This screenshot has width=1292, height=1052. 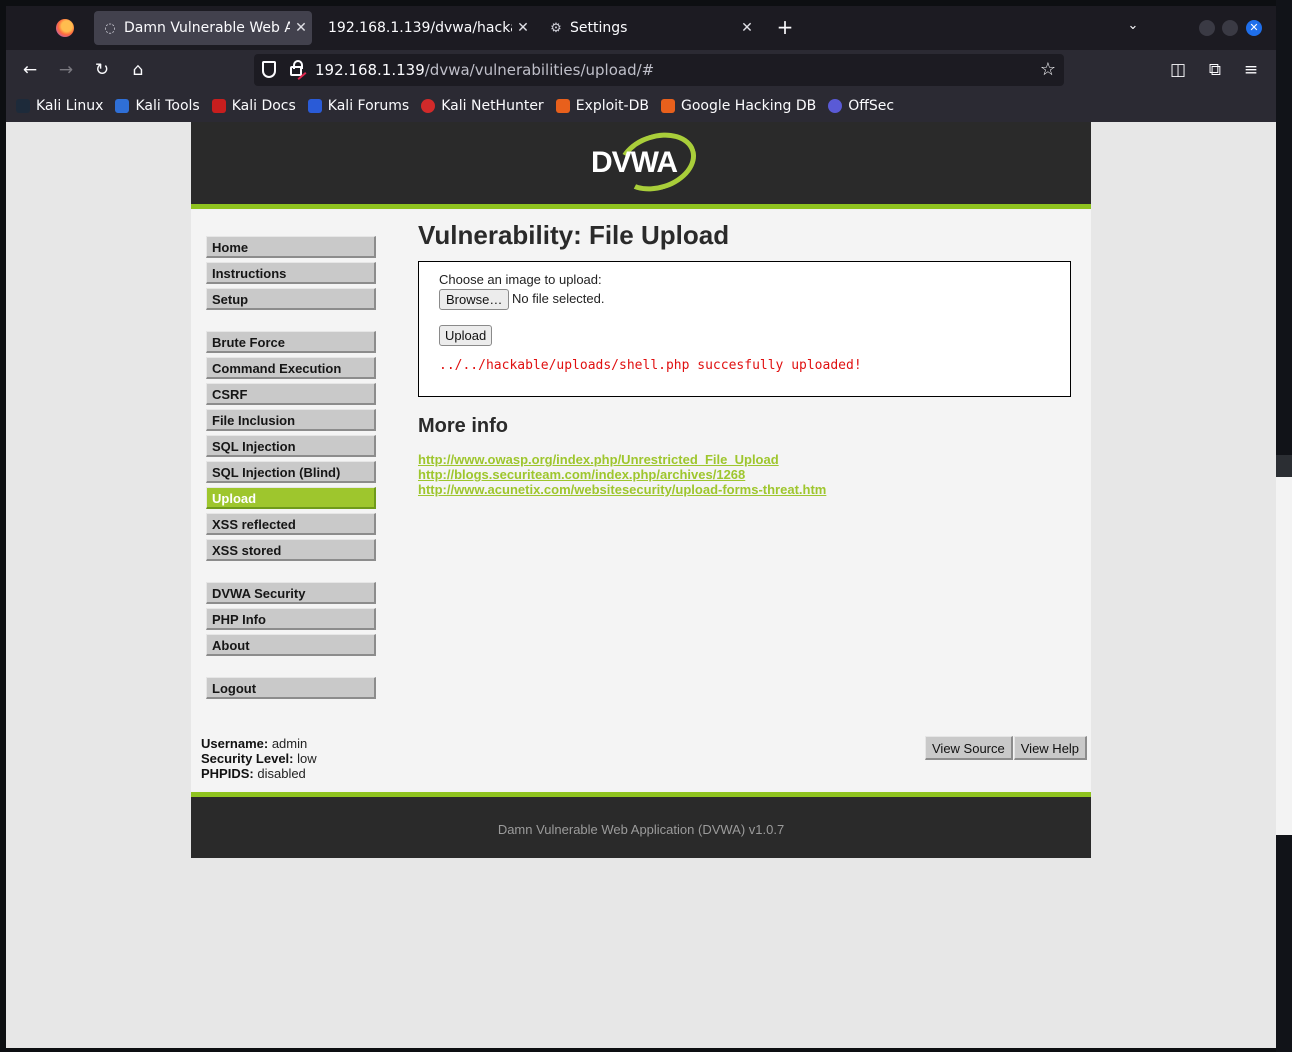 I want to click on gear-icon: ⚙, so click(x=556, y=28).